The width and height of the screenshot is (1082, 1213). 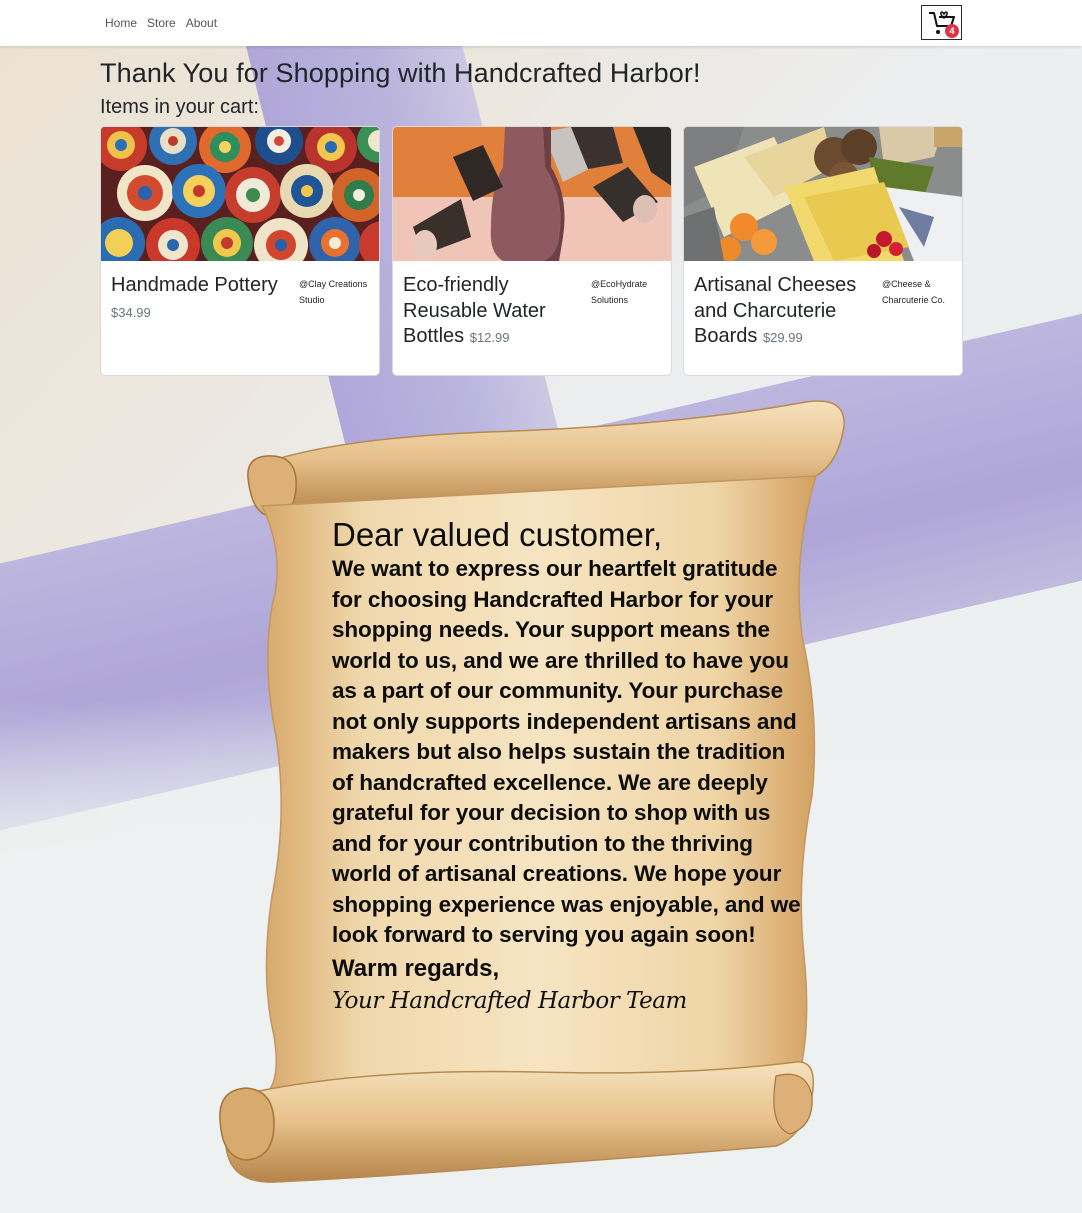 What do you see at coordinates (489, 337) in the screenshot?
I see `item-price: $12.99` at bounding box center [489, 337].